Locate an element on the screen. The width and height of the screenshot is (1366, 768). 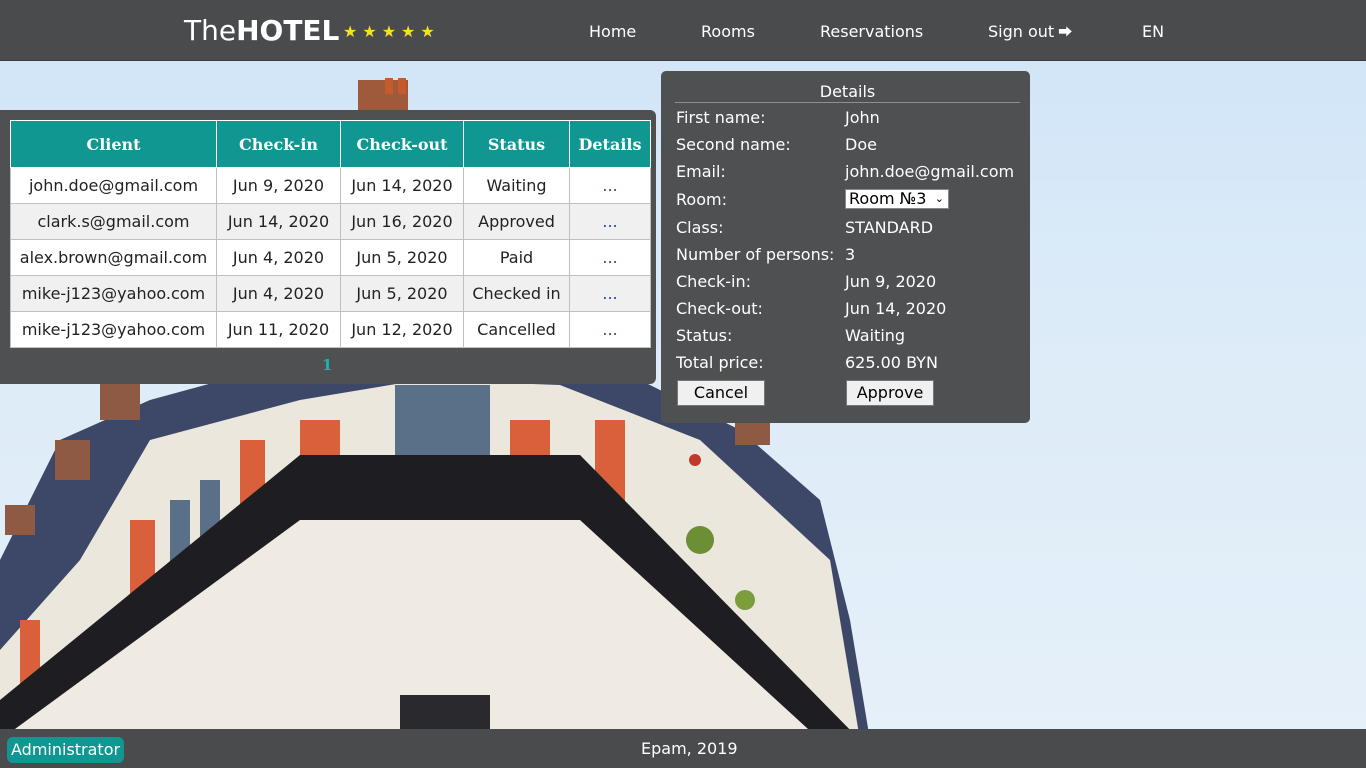
value-second-name: Doe is located at coordinates (861, 144).